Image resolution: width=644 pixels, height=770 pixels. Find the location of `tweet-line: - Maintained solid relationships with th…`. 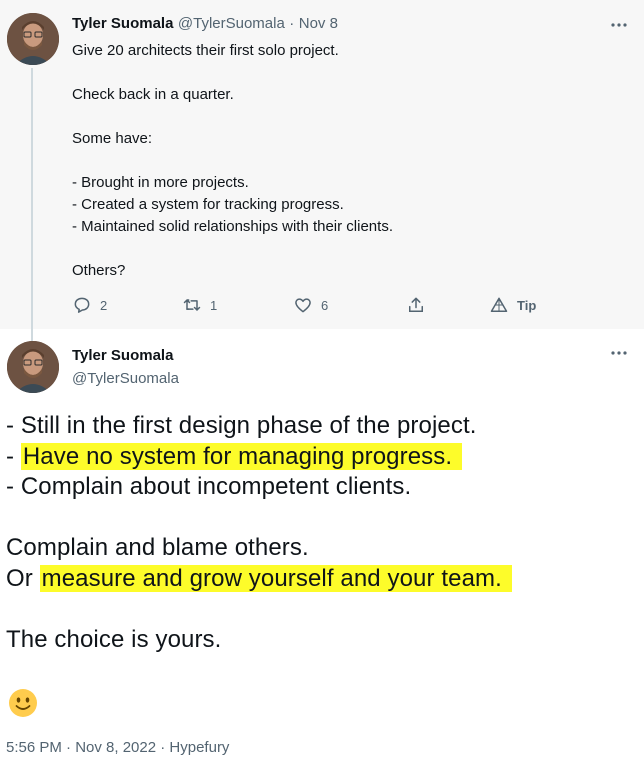

tweet-line: - Maintained solid relationships with th… is located at coordinates (232, 226).